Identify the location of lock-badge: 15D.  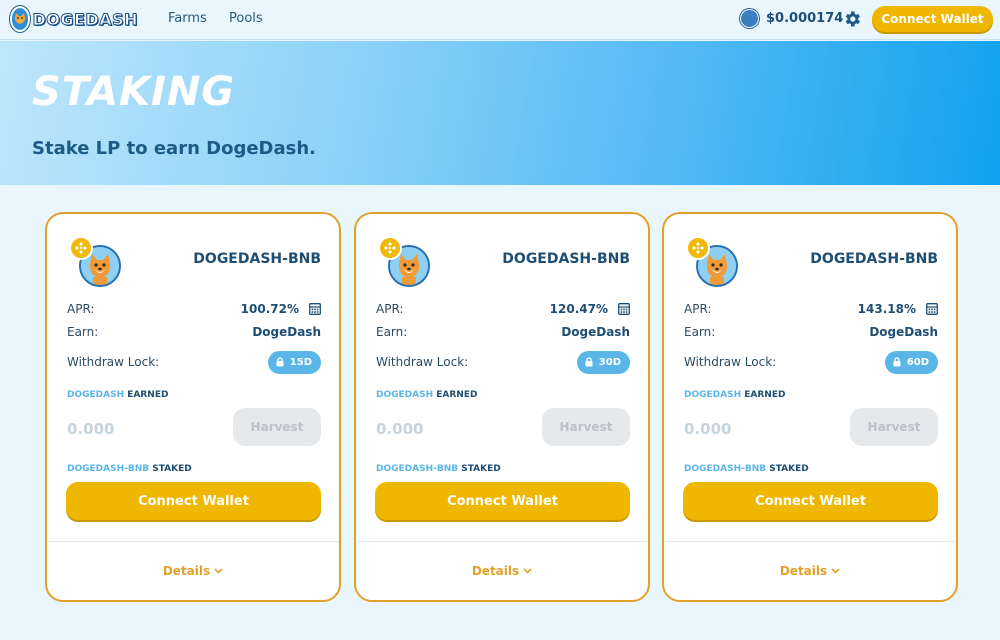
(294, 362).